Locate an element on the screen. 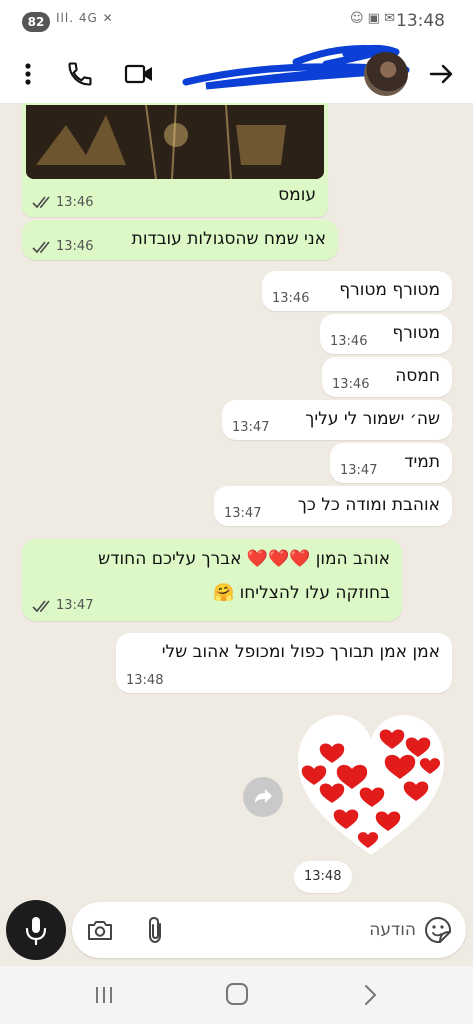  message-bubble-incoming: אוהבת ומודה כל כך 13:47 is located at coordinates (333, 506).